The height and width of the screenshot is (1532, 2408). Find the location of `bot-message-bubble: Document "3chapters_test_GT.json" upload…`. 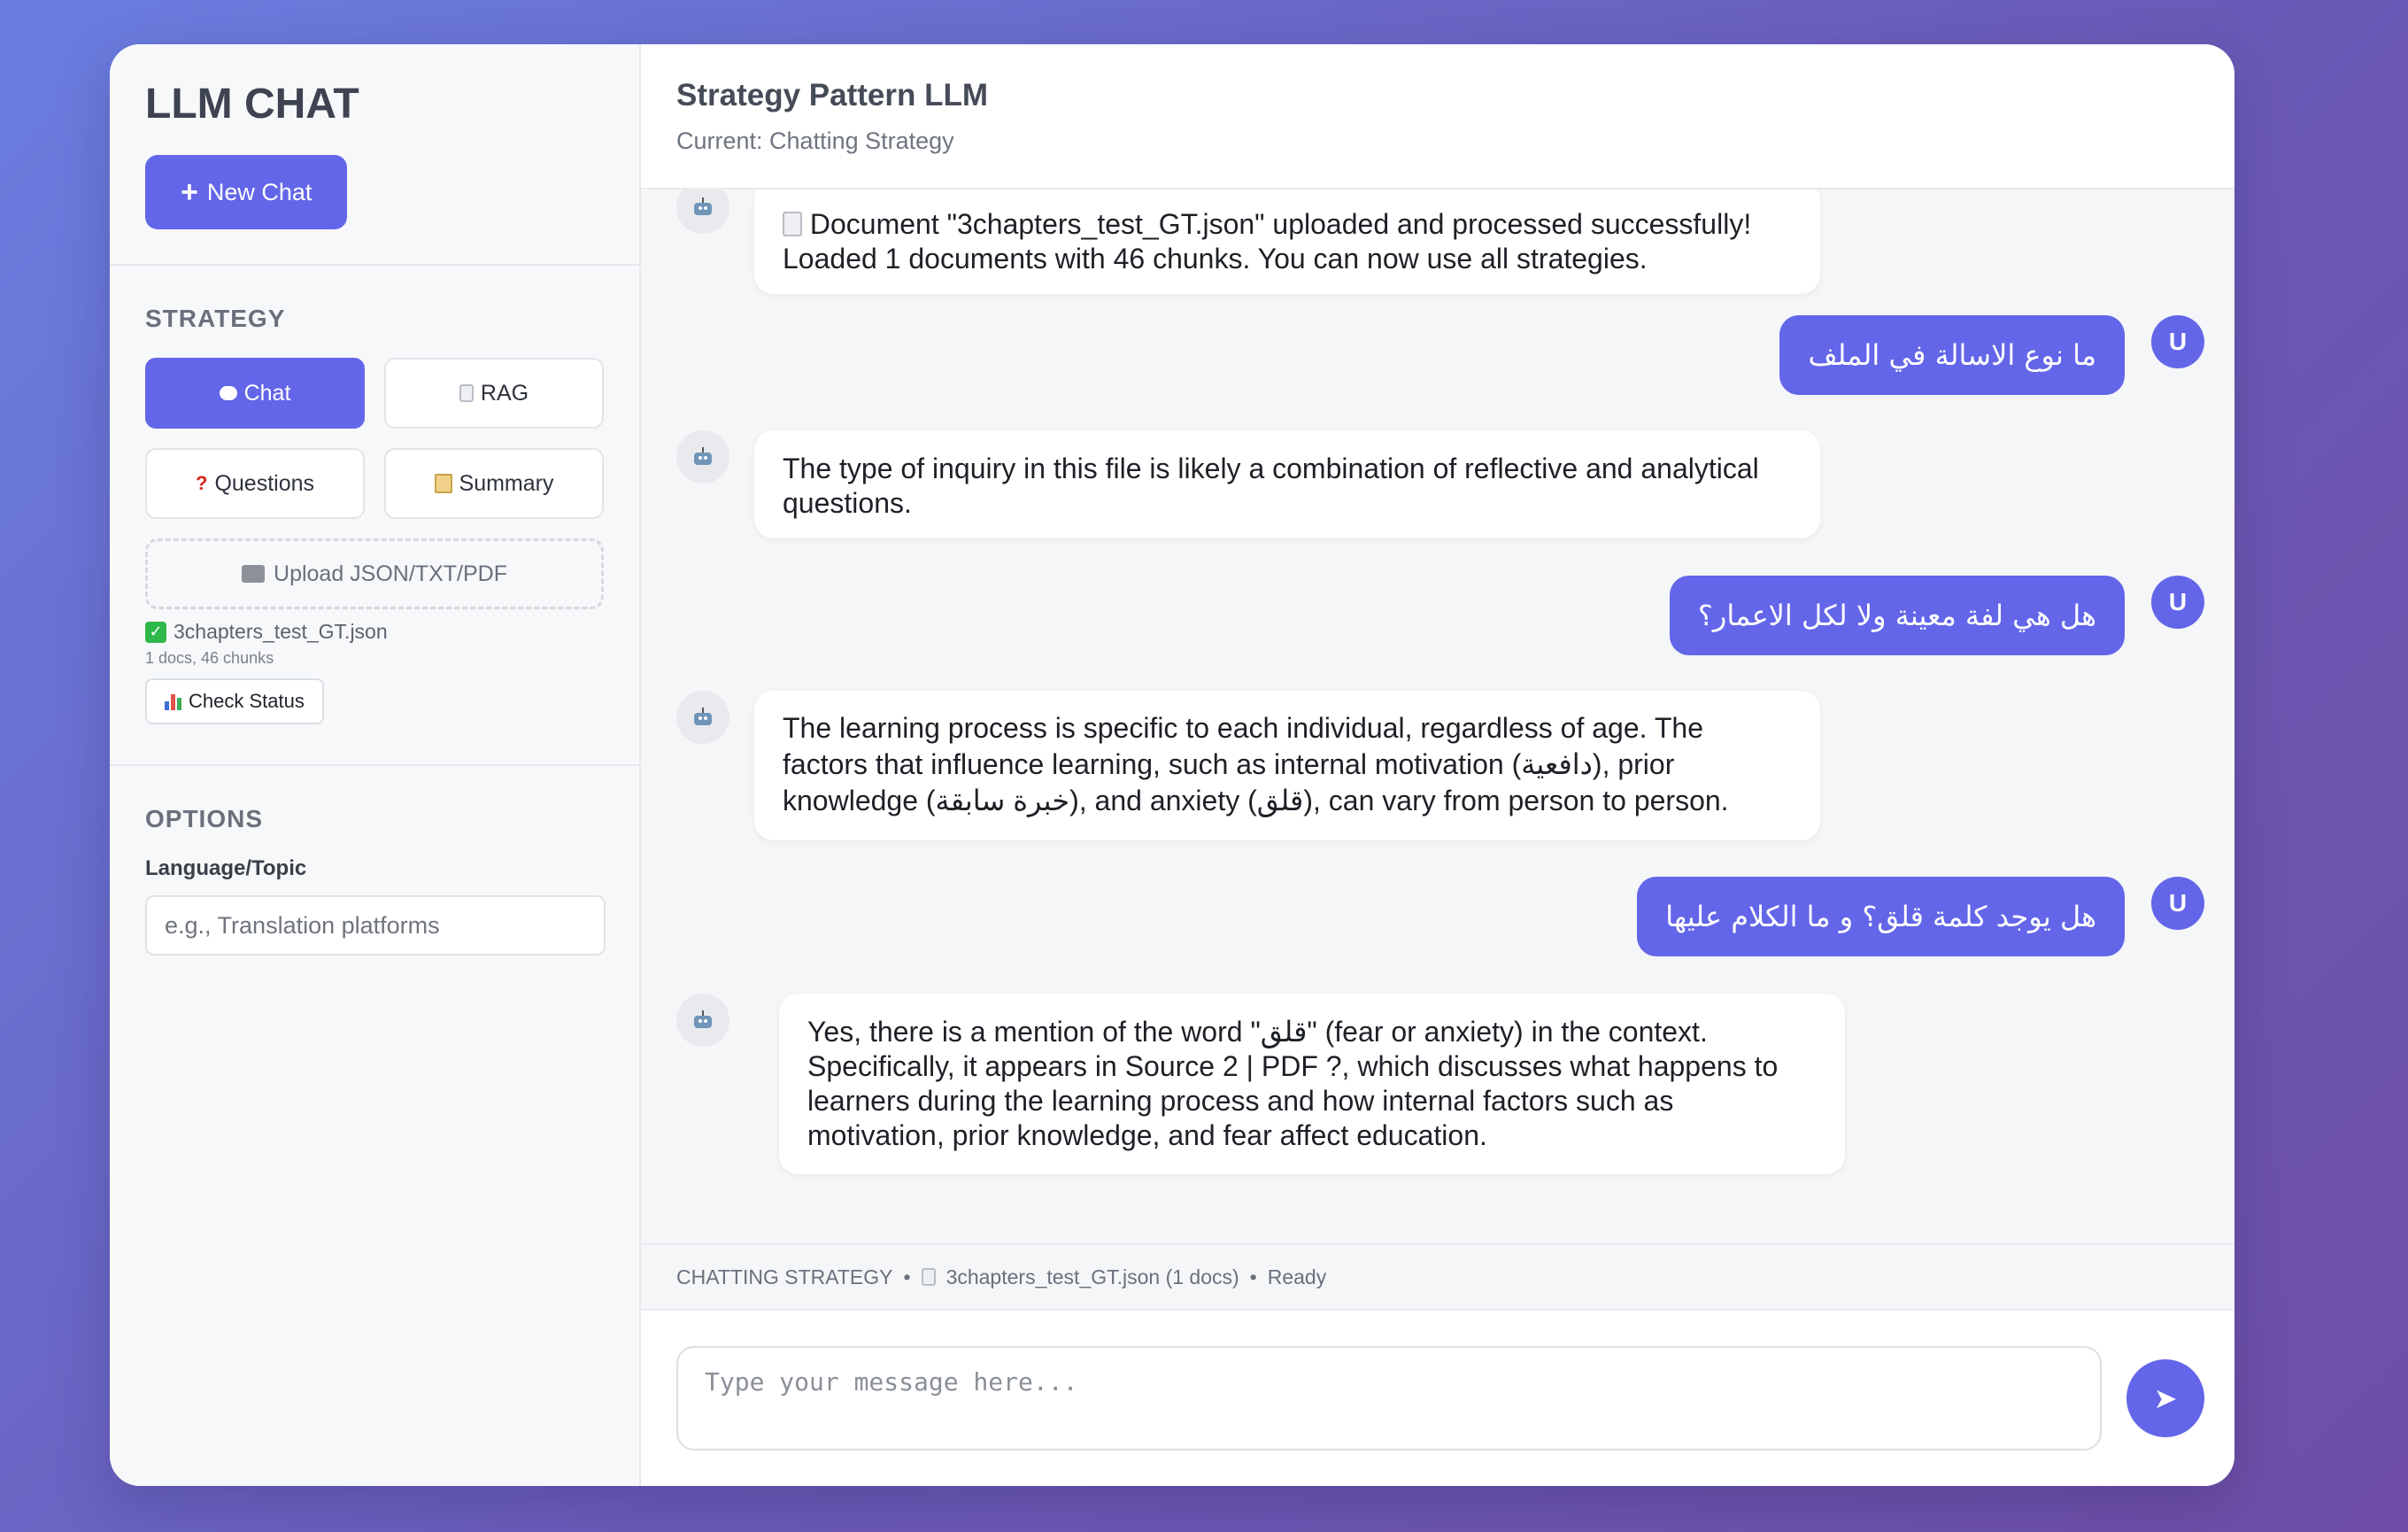

bot-message-bubble: Document "3chapters_test_GT.json" upload… is located at coordinates (1287, 242).